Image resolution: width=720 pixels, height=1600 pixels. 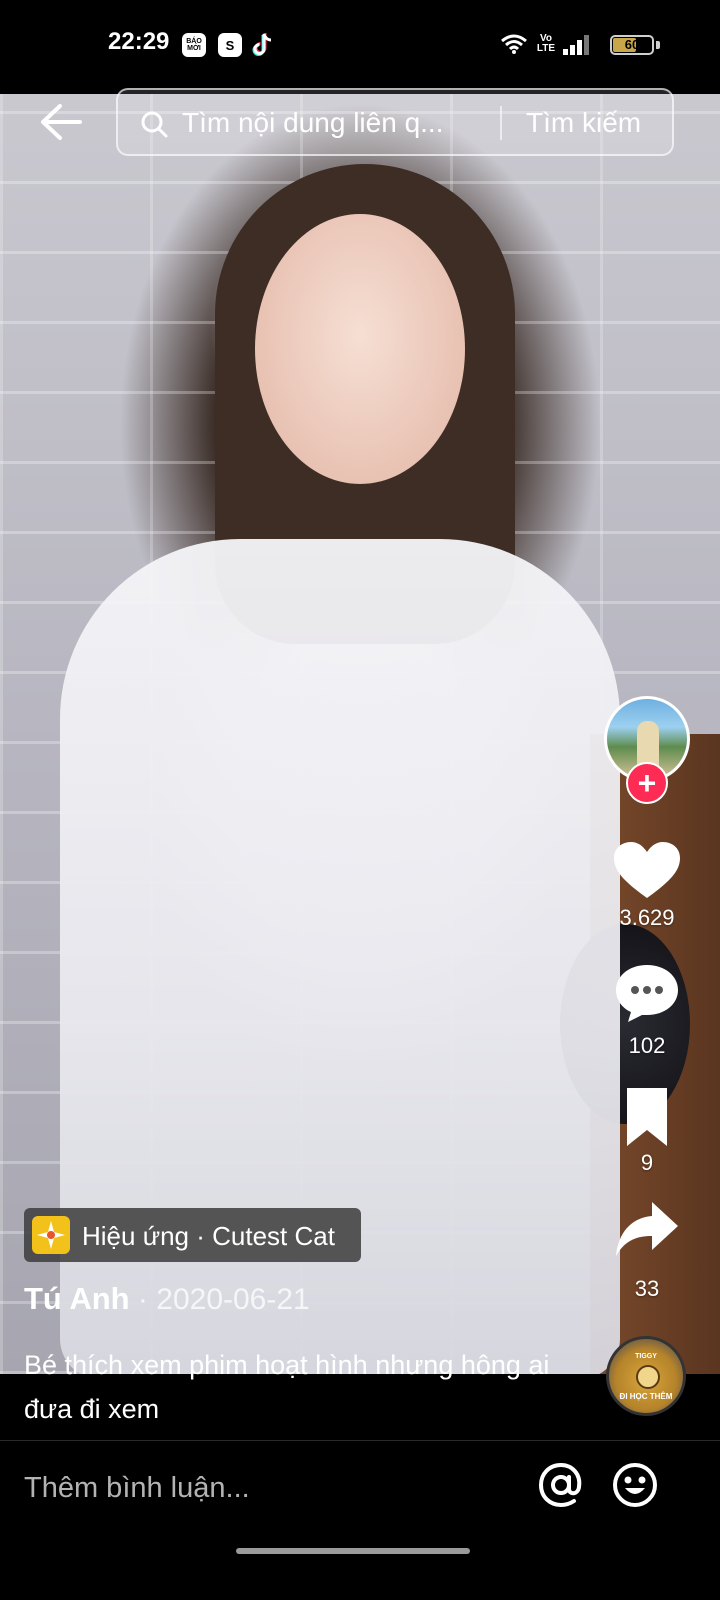 I want to click on baomoi-app-icon: BÁO MỚI, so click(x=194, y=45).